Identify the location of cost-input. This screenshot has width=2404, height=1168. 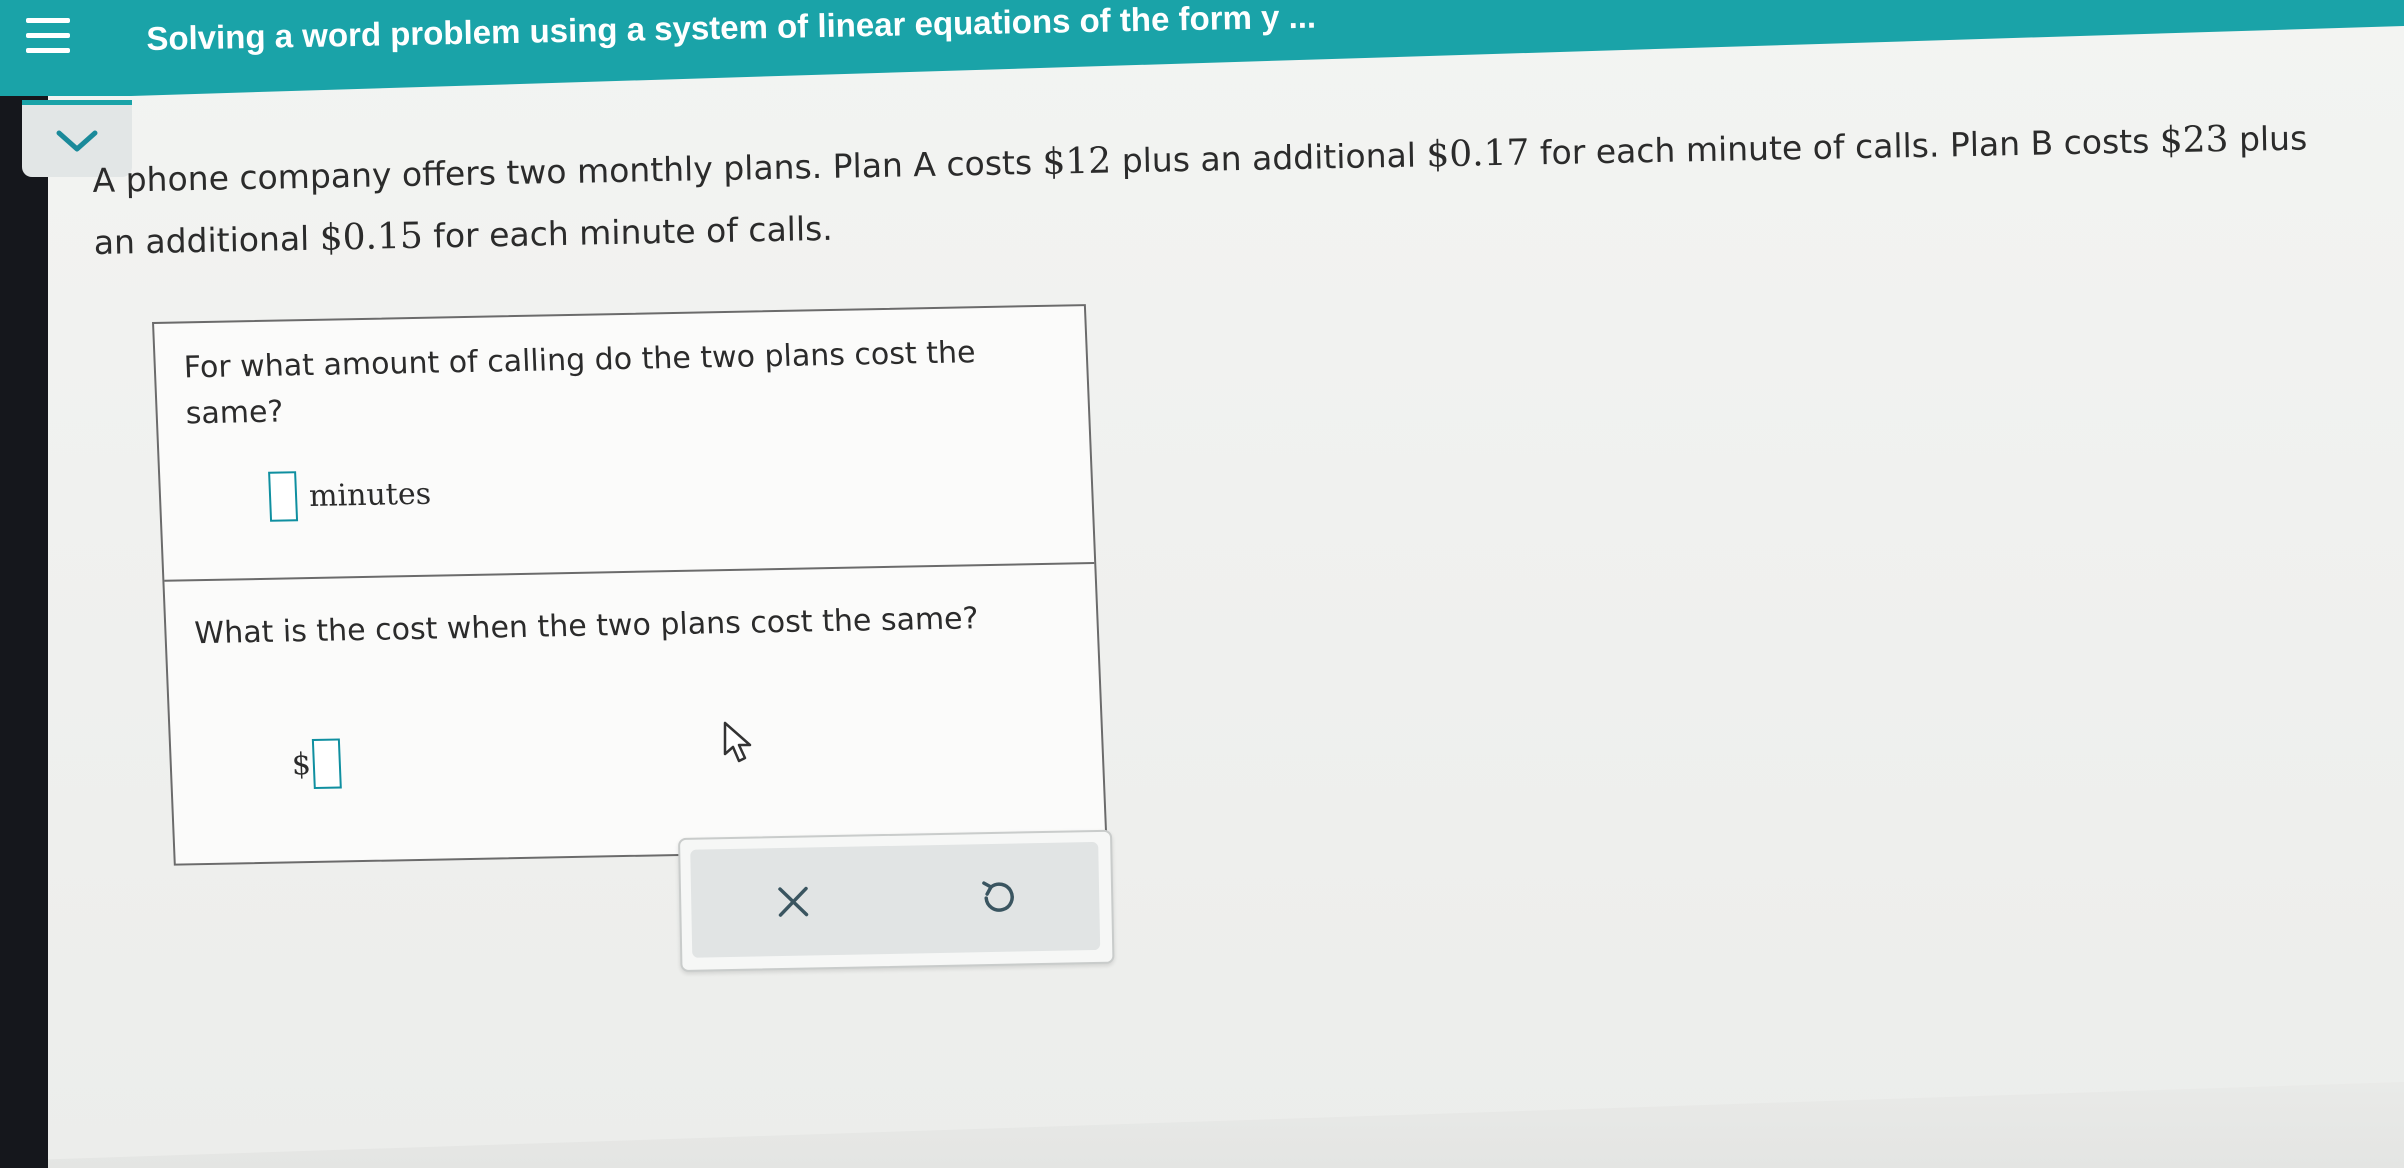
(326, 763).